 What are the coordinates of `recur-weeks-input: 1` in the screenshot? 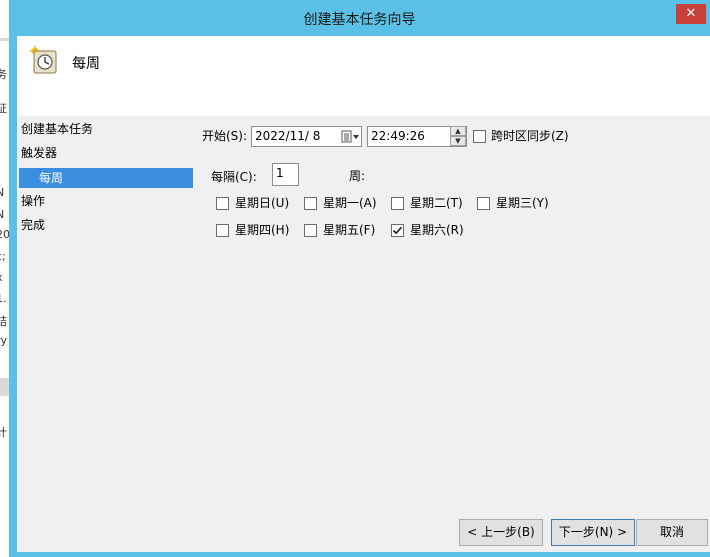 It's located at (285, 174).